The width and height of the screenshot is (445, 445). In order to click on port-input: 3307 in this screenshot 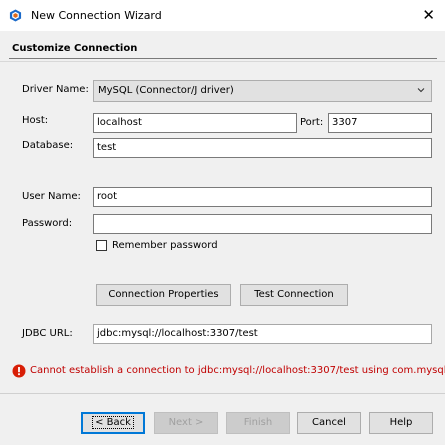, I will do `click(380, 123)`.